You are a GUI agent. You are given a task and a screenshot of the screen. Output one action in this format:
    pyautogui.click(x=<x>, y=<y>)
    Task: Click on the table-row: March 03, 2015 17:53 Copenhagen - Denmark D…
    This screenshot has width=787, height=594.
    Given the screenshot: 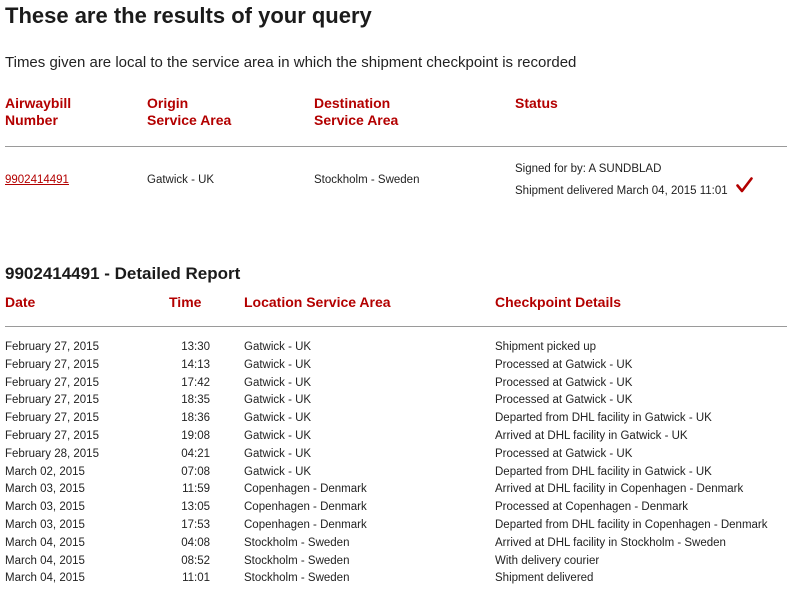 What is the action you would take?
    pyautogui.click(x=393, y=528)
    